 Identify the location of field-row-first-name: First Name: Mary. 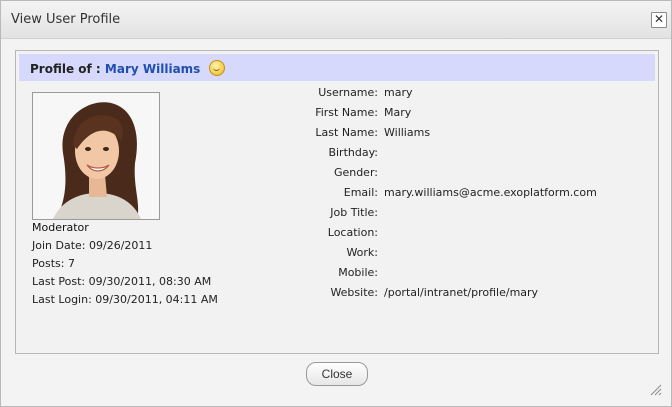
(426, 113).